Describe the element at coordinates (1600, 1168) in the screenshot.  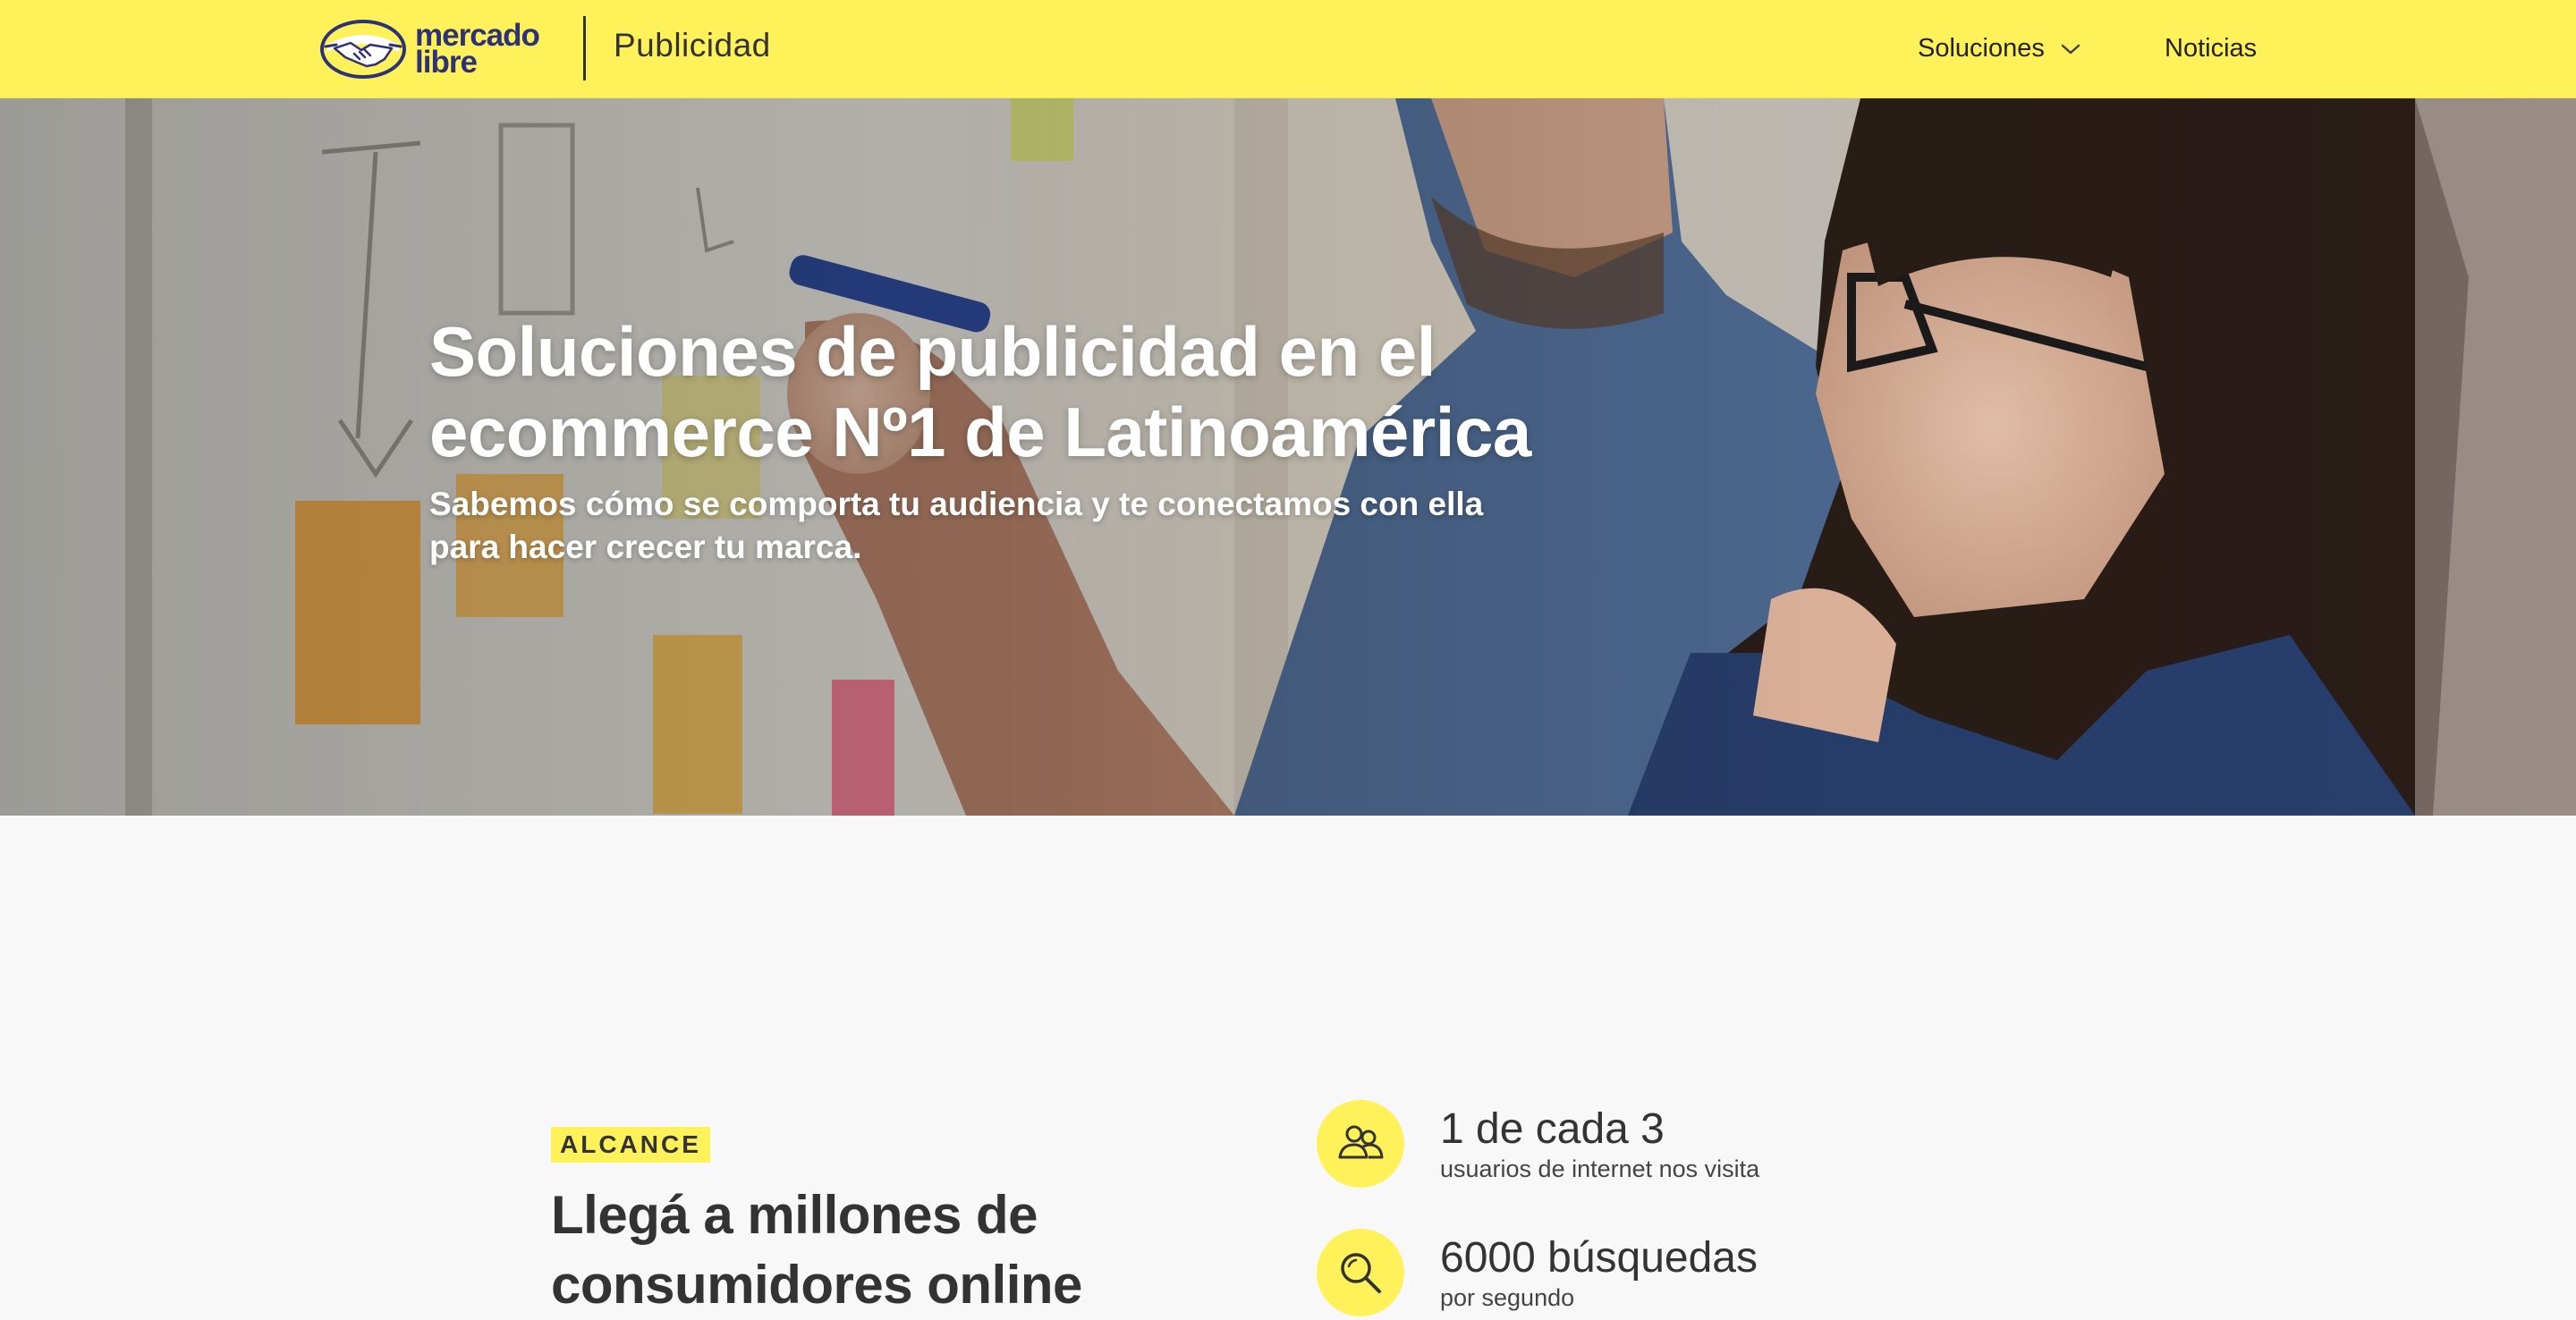
I see `stat-label: usuarios de internet nos visita` at that location.